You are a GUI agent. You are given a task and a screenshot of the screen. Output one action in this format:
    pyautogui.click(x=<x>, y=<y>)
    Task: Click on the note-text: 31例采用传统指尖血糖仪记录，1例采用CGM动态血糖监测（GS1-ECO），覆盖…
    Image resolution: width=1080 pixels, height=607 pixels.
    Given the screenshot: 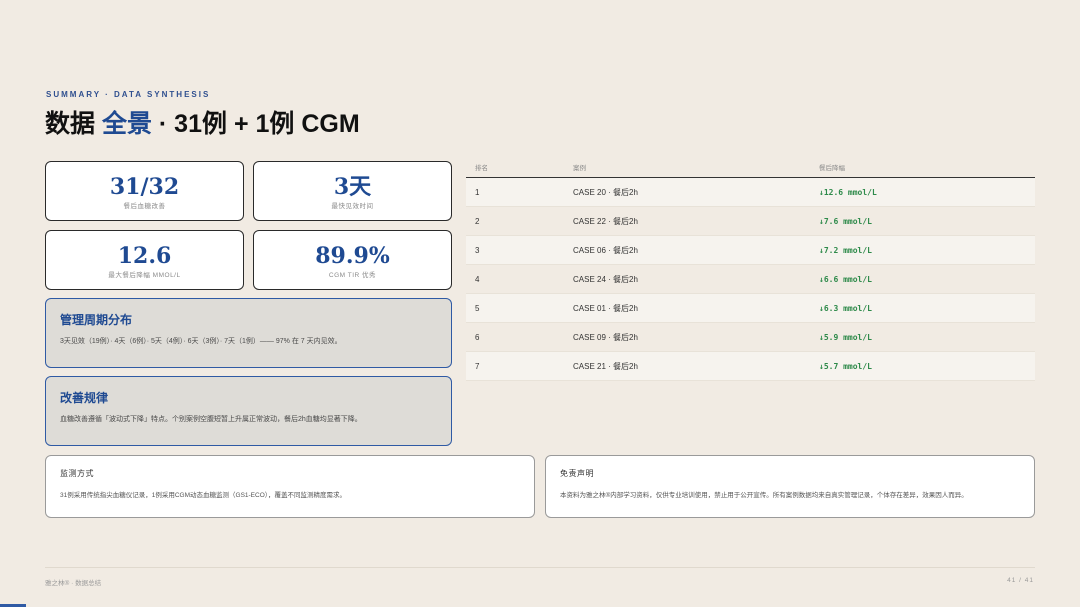 What is the action you would take?
    pyautogui.click(x=203, y=495)
    